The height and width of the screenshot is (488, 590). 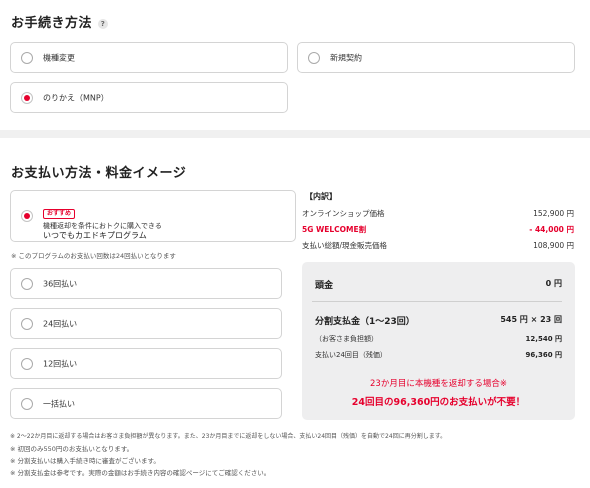 I want to click on down-payment-row: 頭金 0 円, so click(x=438, y=284).